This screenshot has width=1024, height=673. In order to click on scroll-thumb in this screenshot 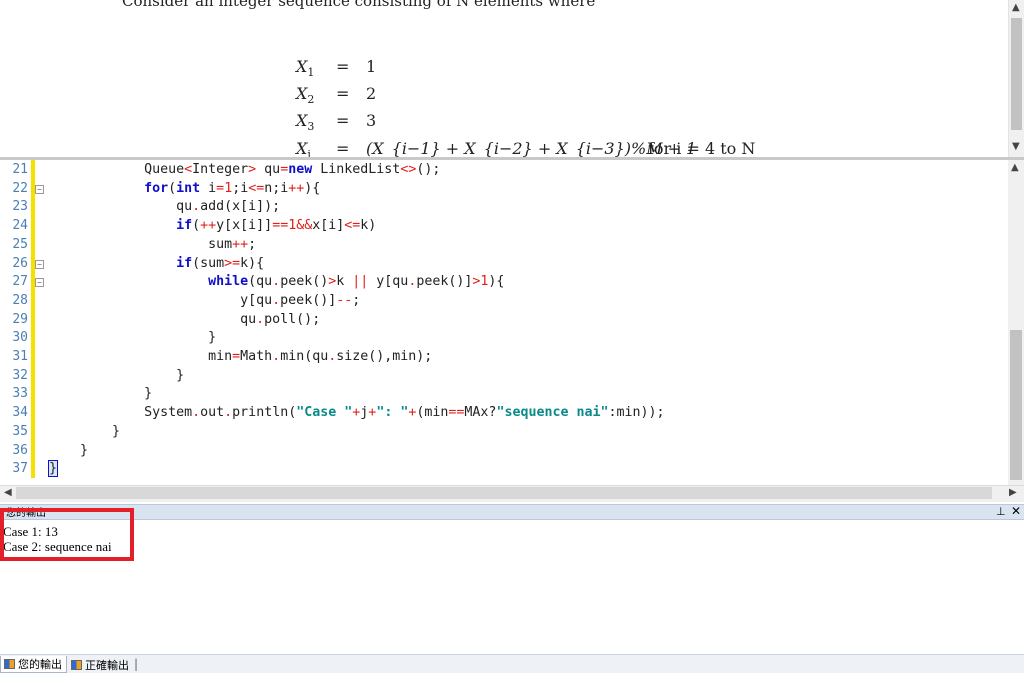, I will do `click(1016, 74)`.